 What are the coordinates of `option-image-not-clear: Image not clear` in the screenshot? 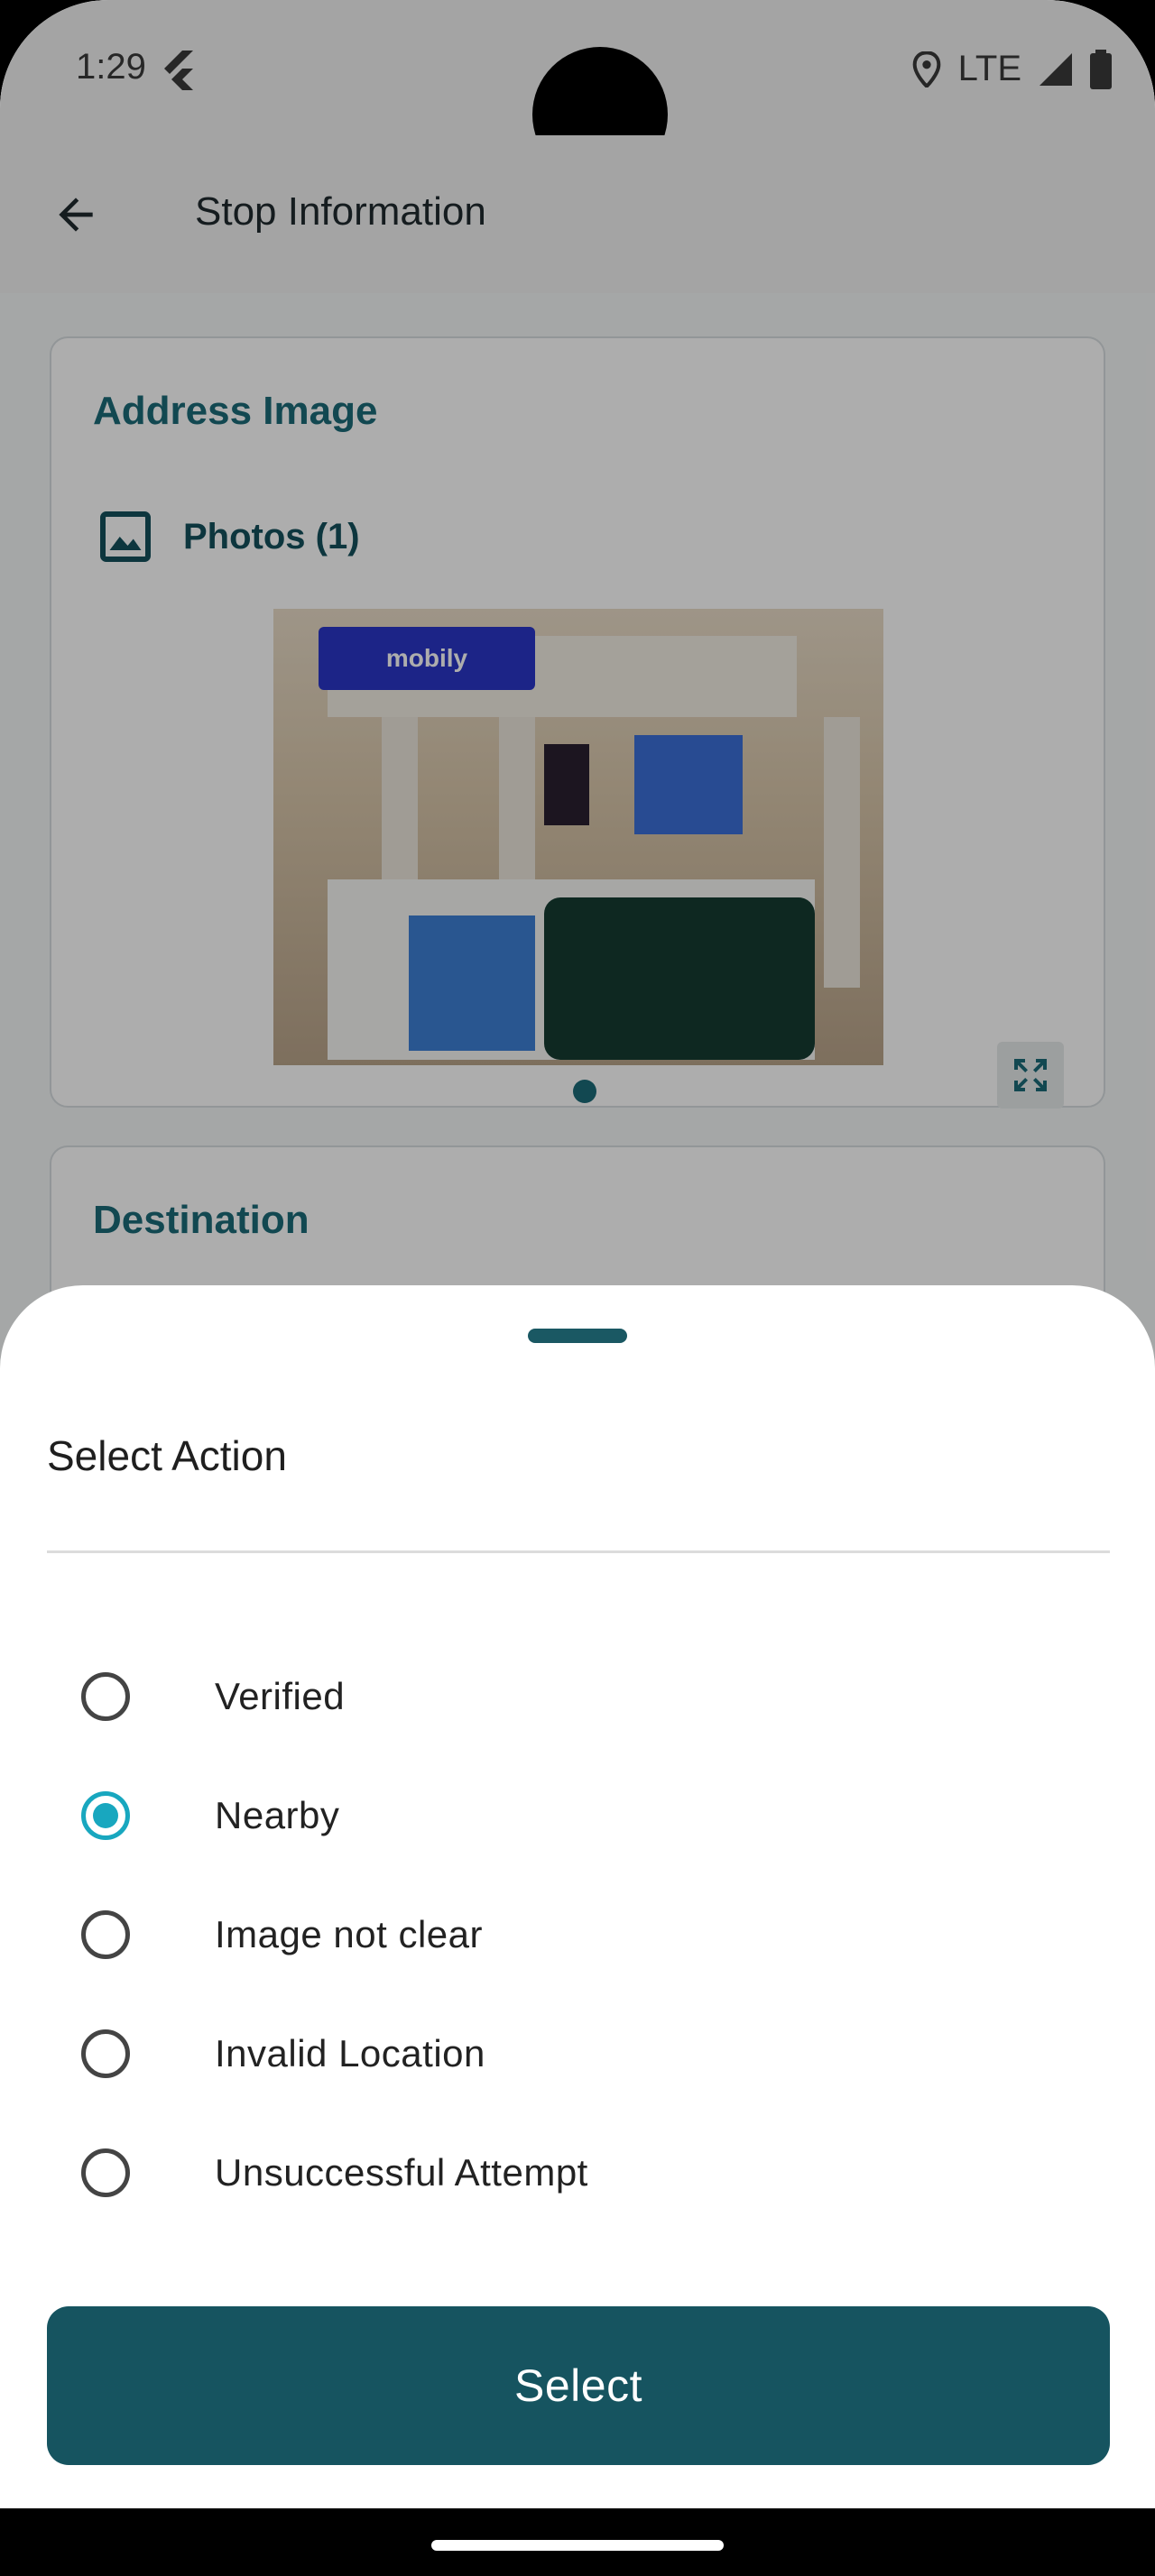 It's located at (577, 1935).